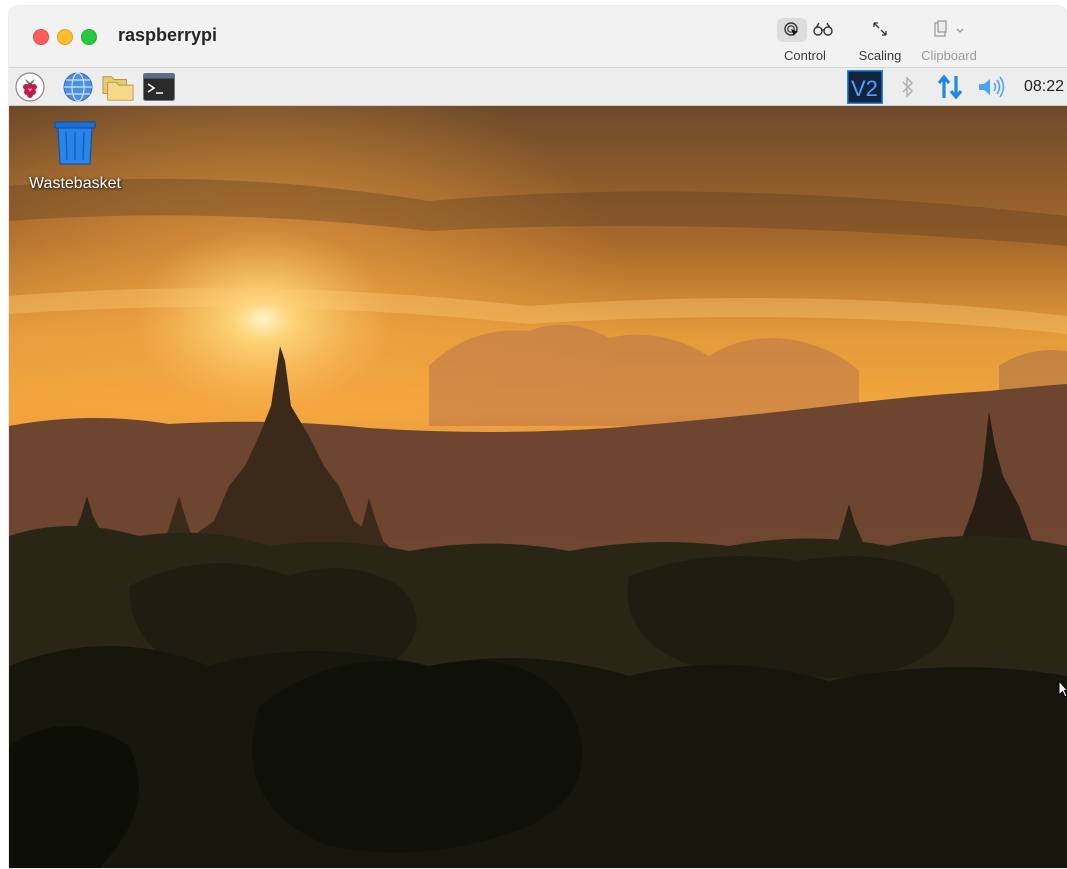 This screenshot has width=1067, height=869. I want to click on scaling-label: Scaling, so click(880, 55).